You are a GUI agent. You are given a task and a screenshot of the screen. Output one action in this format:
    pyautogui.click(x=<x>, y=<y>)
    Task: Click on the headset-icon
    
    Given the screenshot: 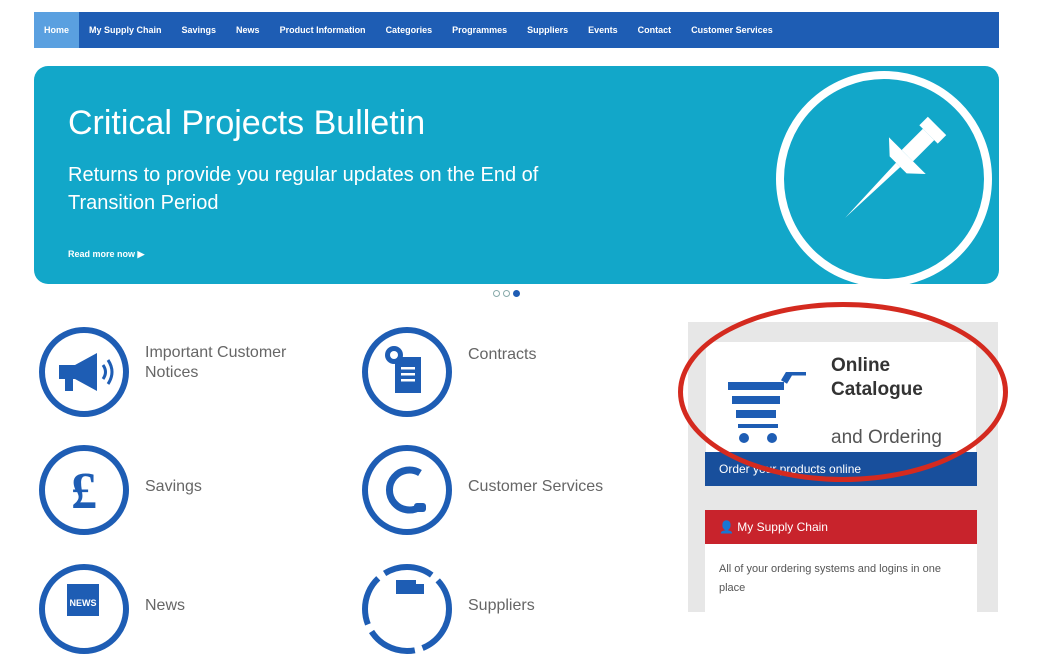 What is the action you would take?
    pyautogui.click(x=407, y=490)
    